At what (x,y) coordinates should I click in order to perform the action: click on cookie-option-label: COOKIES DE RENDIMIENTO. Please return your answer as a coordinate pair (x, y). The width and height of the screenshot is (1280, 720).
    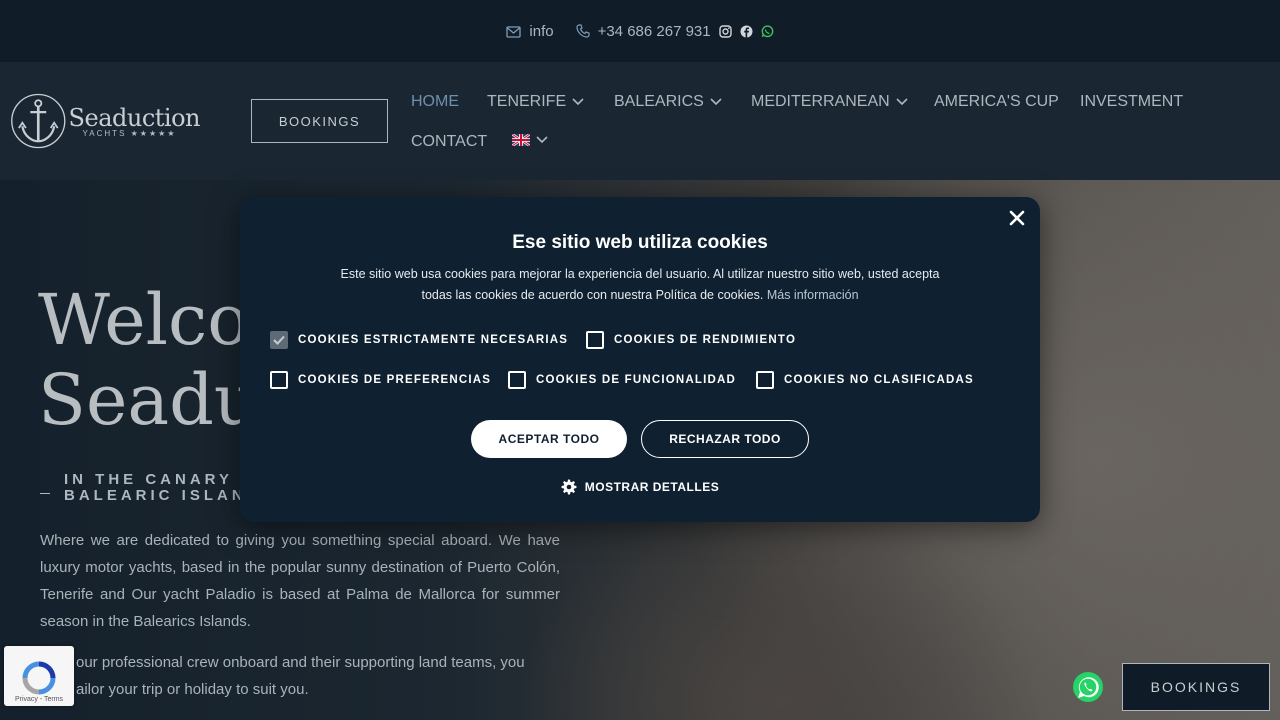
    Looking at the image, I should click on (705, 340).